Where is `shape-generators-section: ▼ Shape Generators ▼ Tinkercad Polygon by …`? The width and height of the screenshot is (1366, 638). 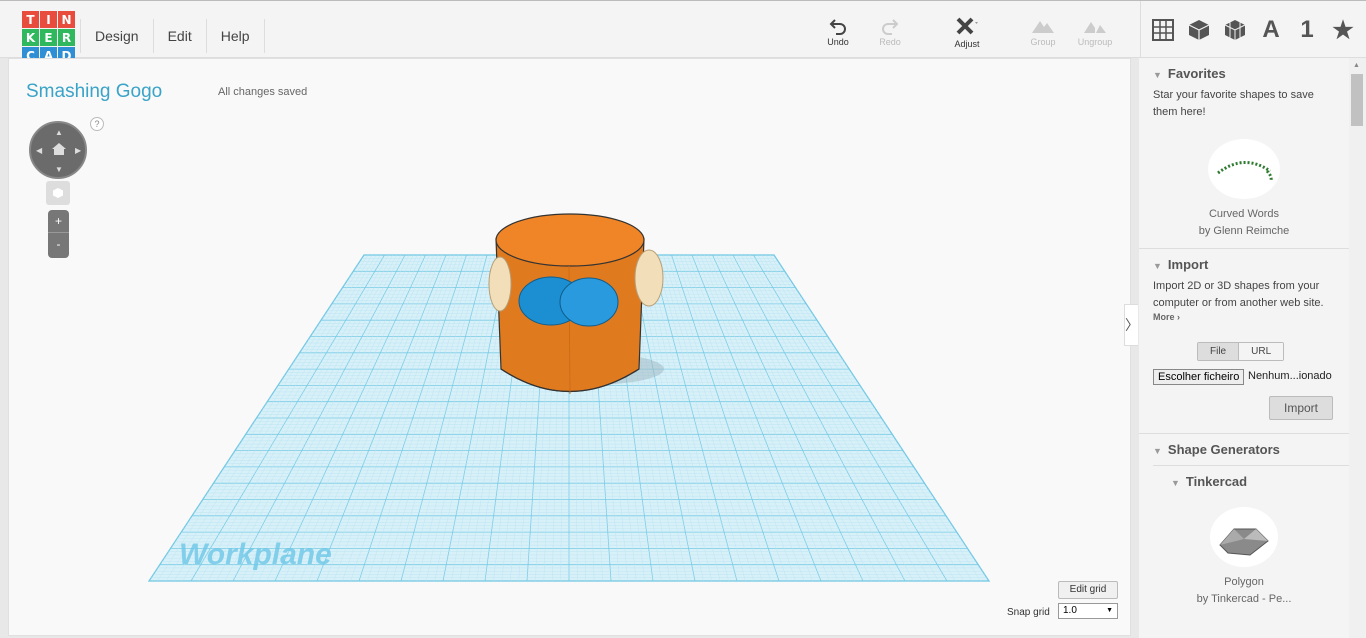 shape-generators-section: ▼ Shape Generators ▼ Tinkercad Polygon by … is located at coordinates (1244, 520).